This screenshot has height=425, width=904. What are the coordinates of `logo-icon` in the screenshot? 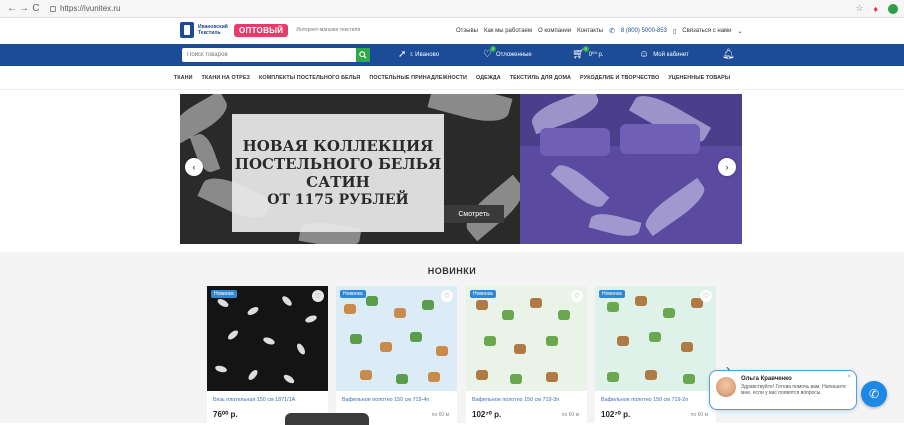 It's located at (187, 30).